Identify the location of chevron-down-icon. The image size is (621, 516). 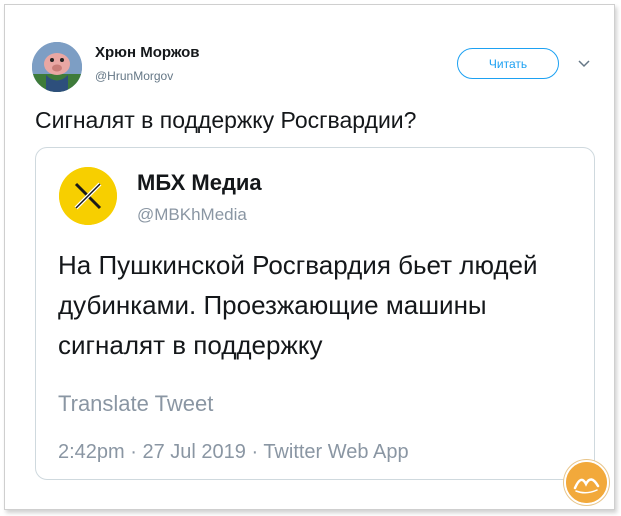
(584, 64).